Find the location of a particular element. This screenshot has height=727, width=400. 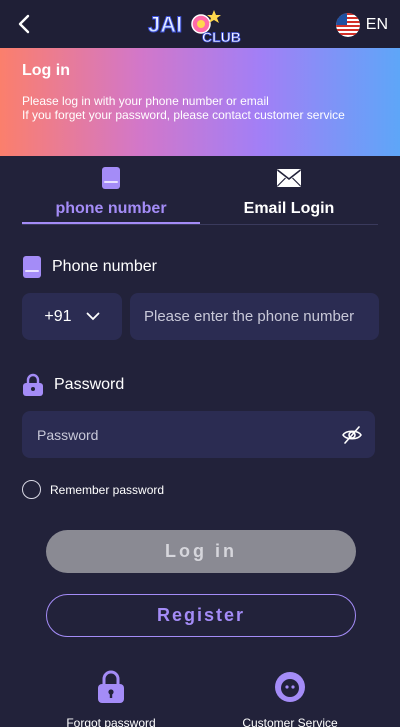

country-code-value: +91 is located at coordinates (58, 316).